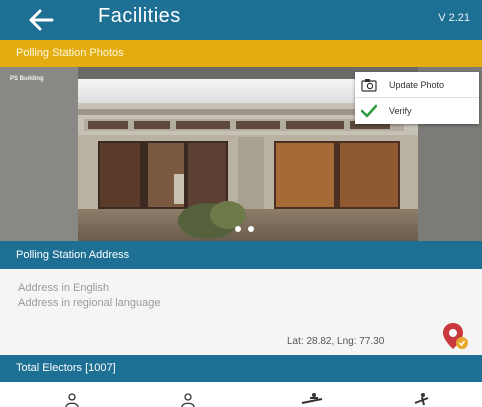 This screenshot has width=482, height=407. I want to click on camera-icon, so click(369, 85).